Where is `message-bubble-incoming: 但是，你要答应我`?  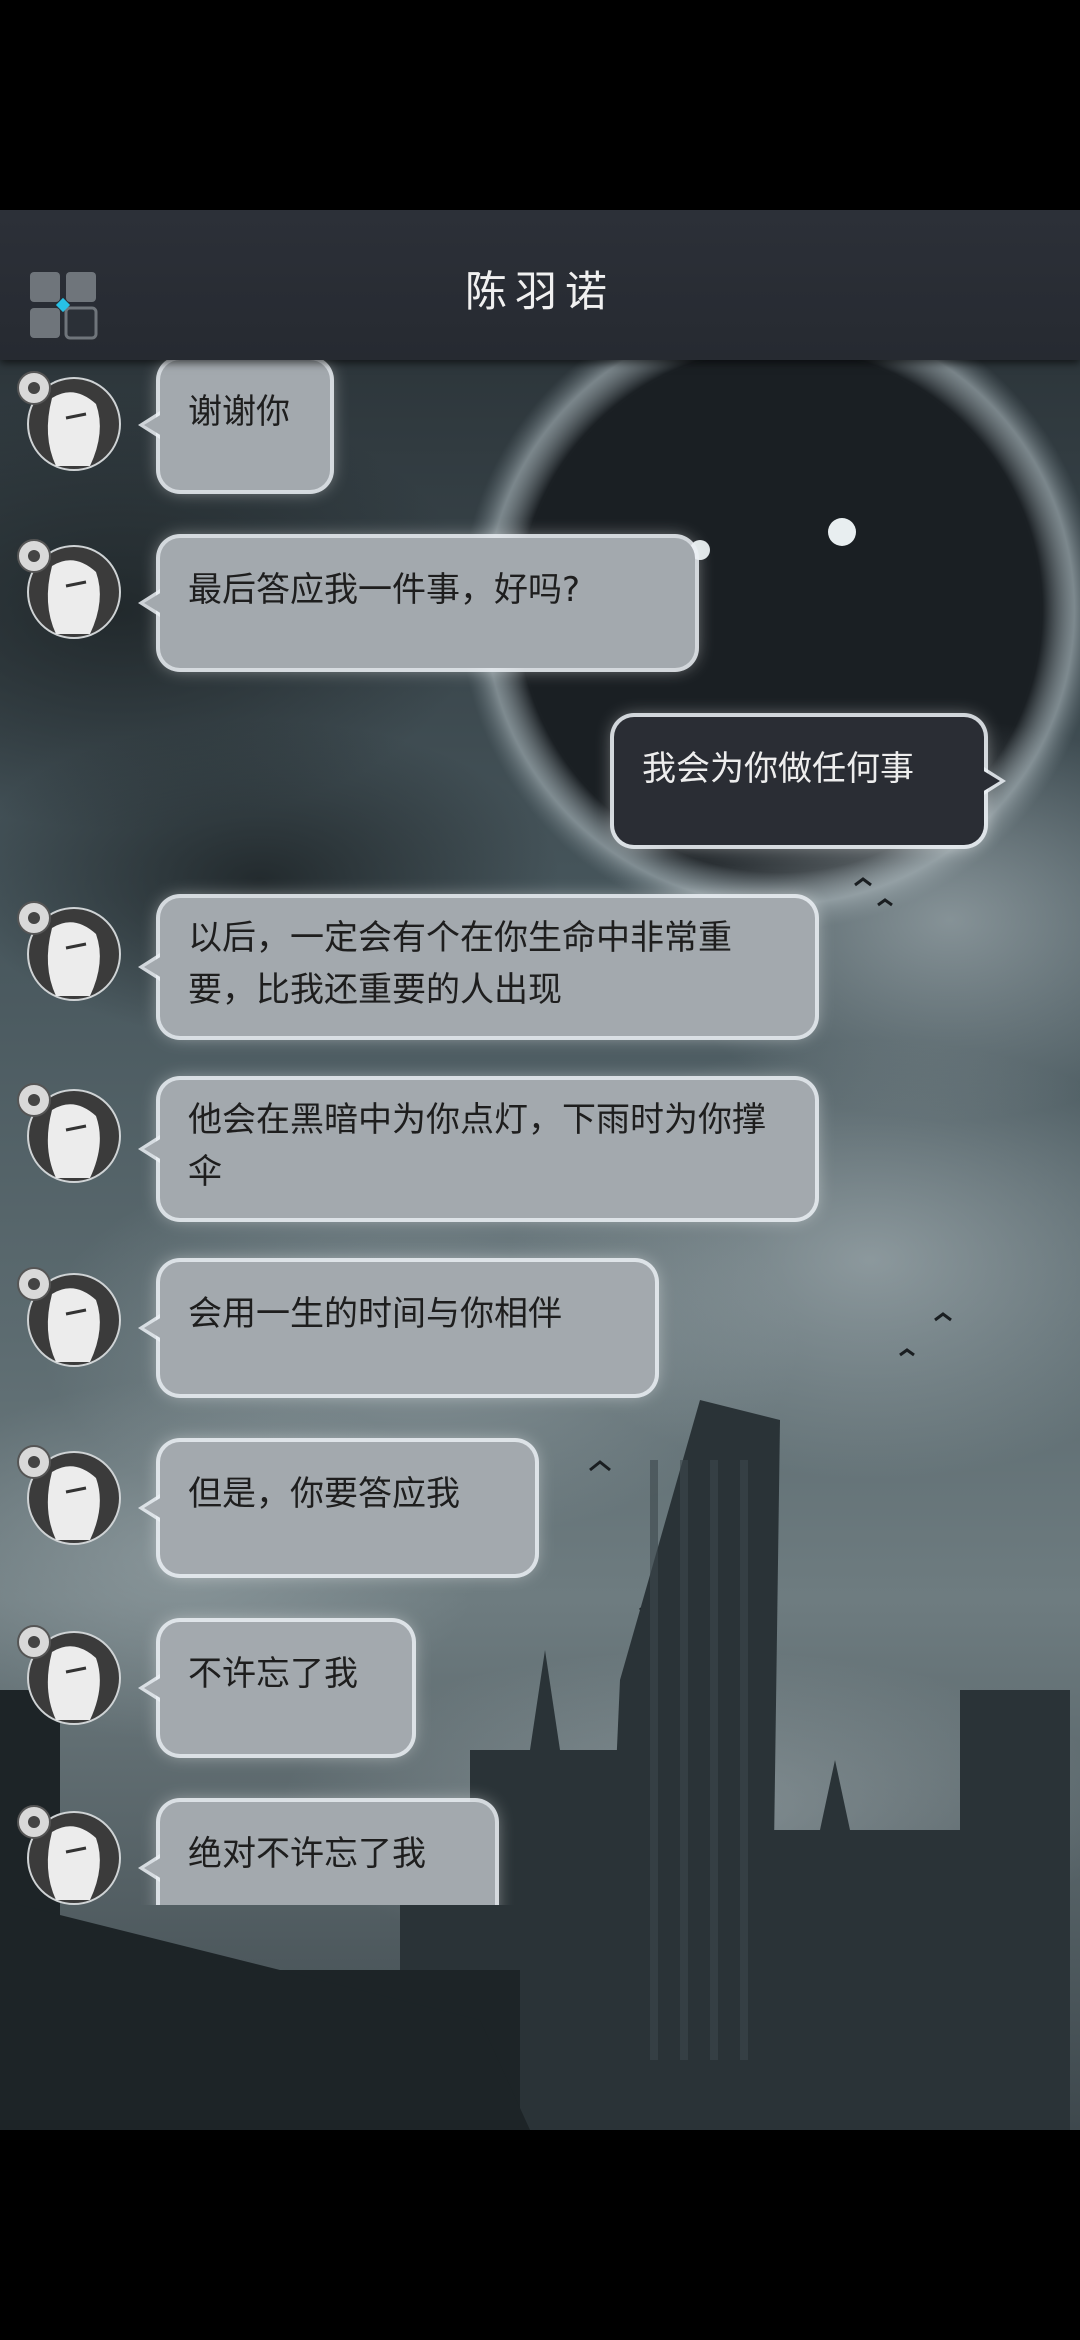
message-bubble-incoming: 但是，你要答应我 is located at coordinates (336, 1508).